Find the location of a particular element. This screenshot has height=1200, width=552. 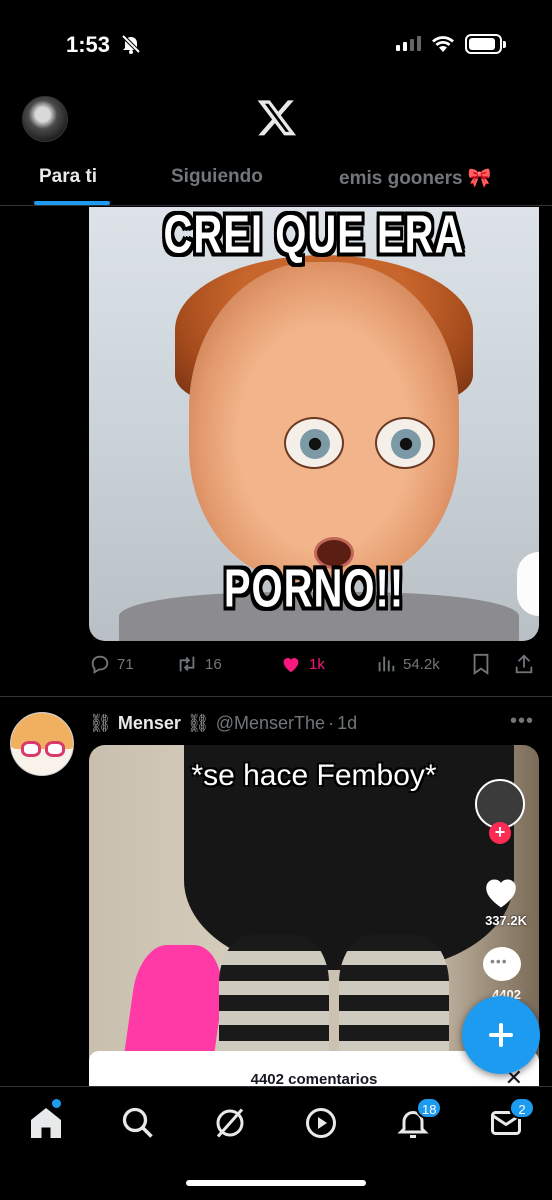

tweet-header: ⛓ Menser ⛓ @MenserThe · 1d is located at coordinates (223, 723).